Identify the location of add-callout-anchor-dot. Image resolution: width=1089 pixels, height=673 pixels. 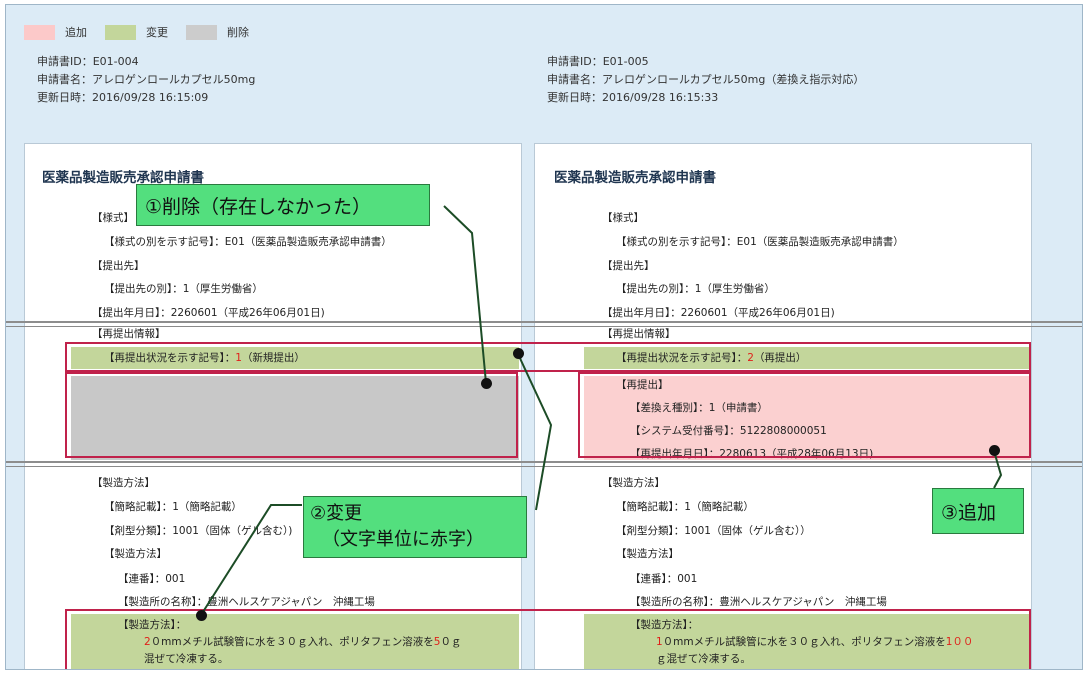
(994, 450).